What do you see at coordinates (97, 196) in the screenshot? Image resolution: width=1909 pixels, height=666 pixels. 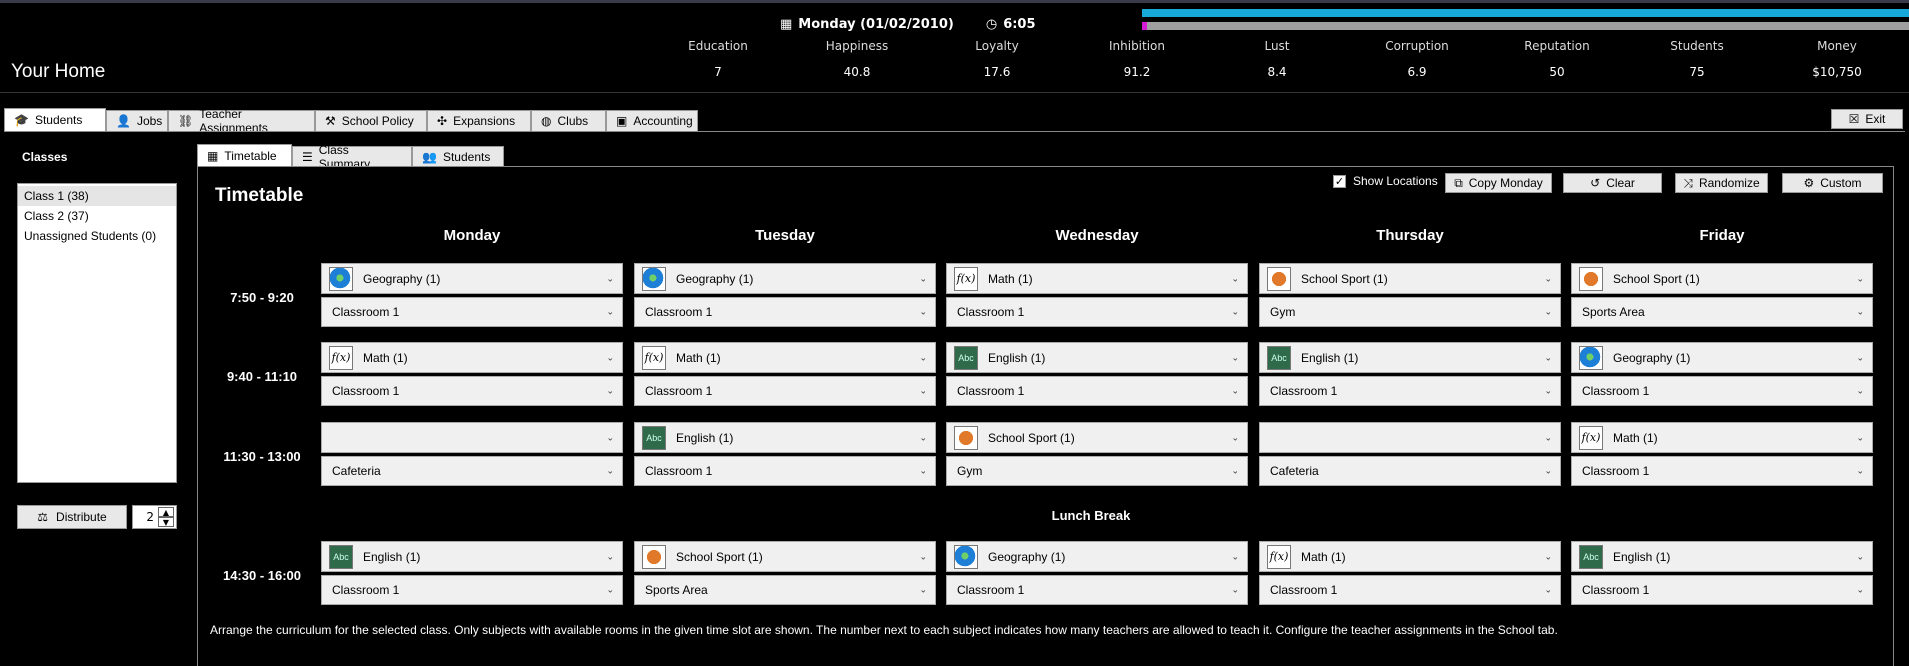 I see `class-list-item: Class 1 (38)` at bounding box center [97, 196].